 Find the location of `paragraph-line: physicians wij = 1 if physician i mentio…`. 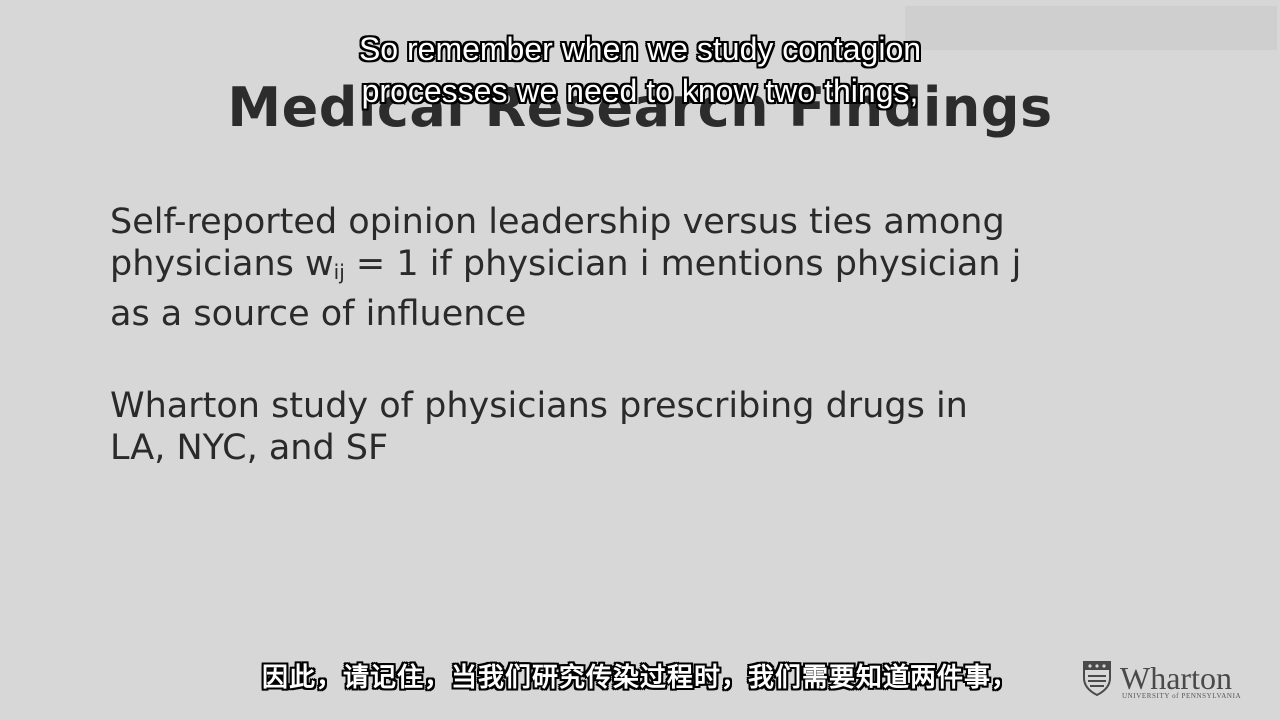

paragraph-line: physicians wij = 1 if physician i mentio… is located at coordinates (630, 268).